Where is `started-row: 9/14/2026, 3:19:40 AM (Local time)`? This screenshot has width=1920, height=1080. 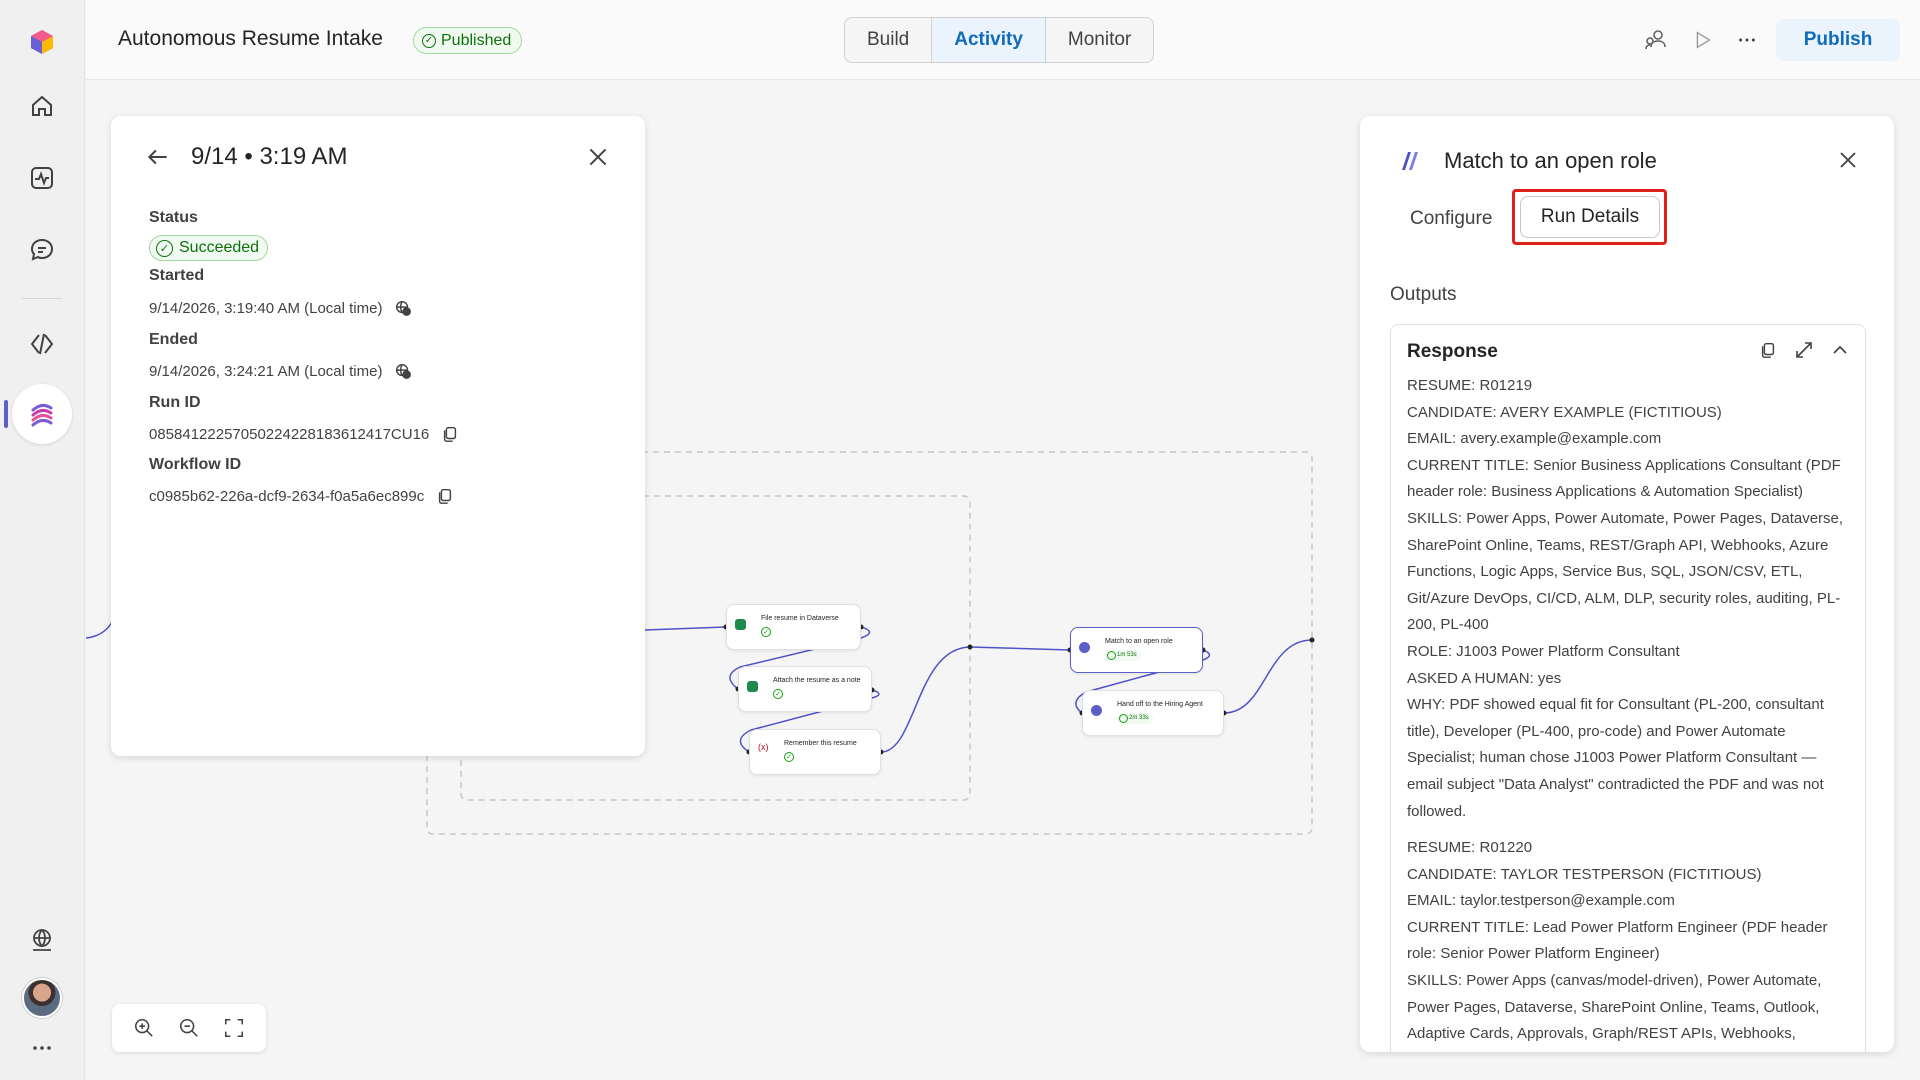 started-row: 9/14/2026, 3:19:40 AM (Local time) is located at coordinates (280, 308).